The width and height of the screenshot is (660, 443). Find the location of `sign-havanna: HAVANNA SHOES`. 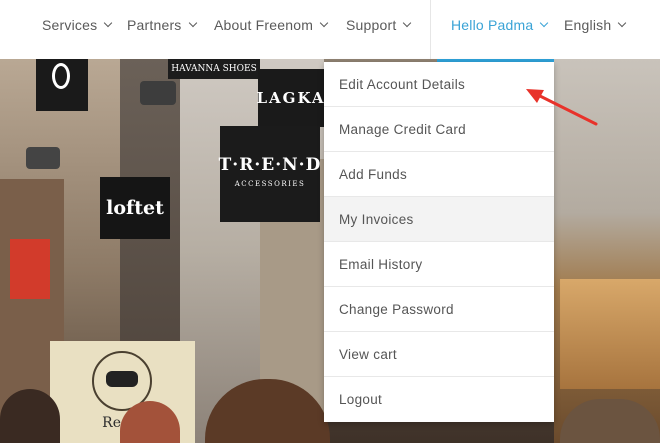

sign-havanna: HAVANNA SHOES is located at coordinates (214, 69).